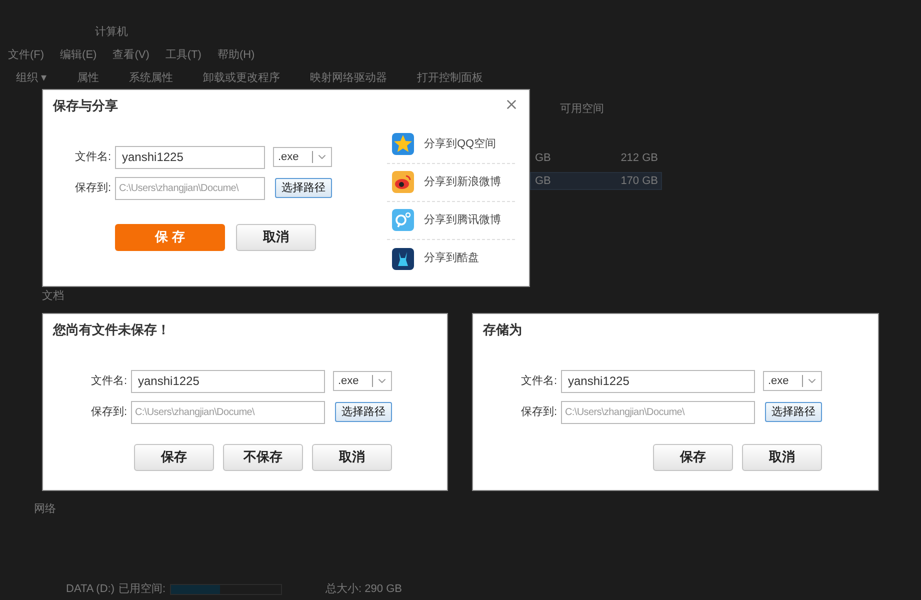  Describe the element at coordinates (460, 144) in the screenshot. I see `share-link: 分享到QQ空间` at that location.